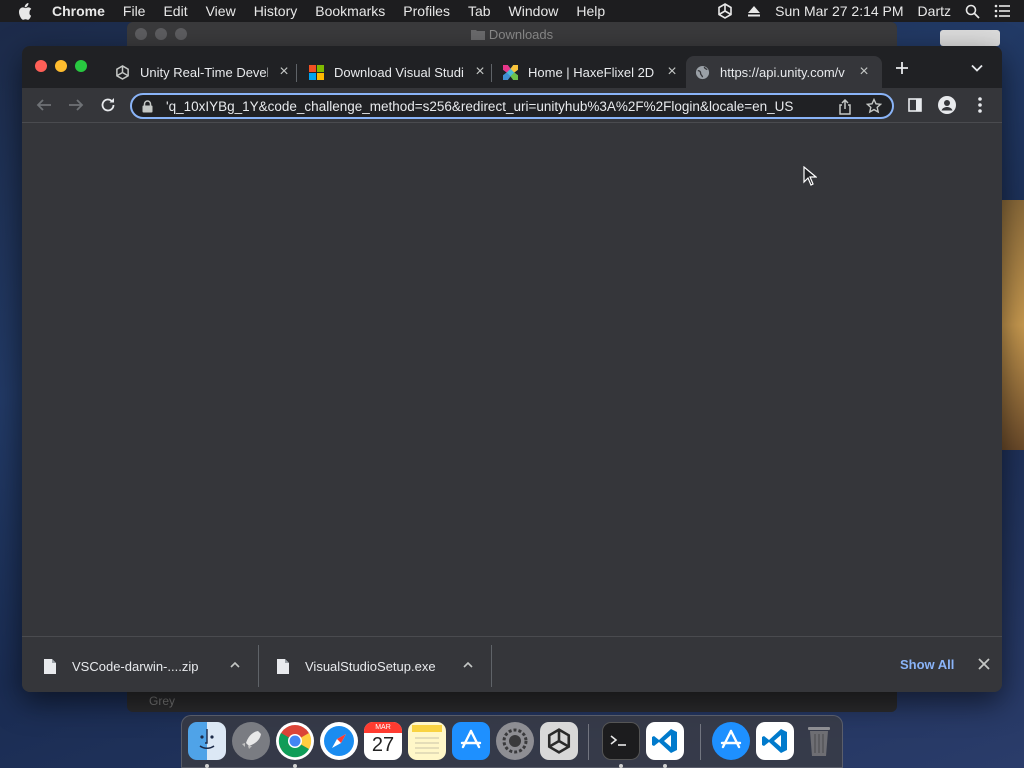 The width and height of the screenshot is (1024, 768). What do you see at coordinates (819, 741) in the screenshot?
I see `trash-icon` at bounding box center [819, 741].